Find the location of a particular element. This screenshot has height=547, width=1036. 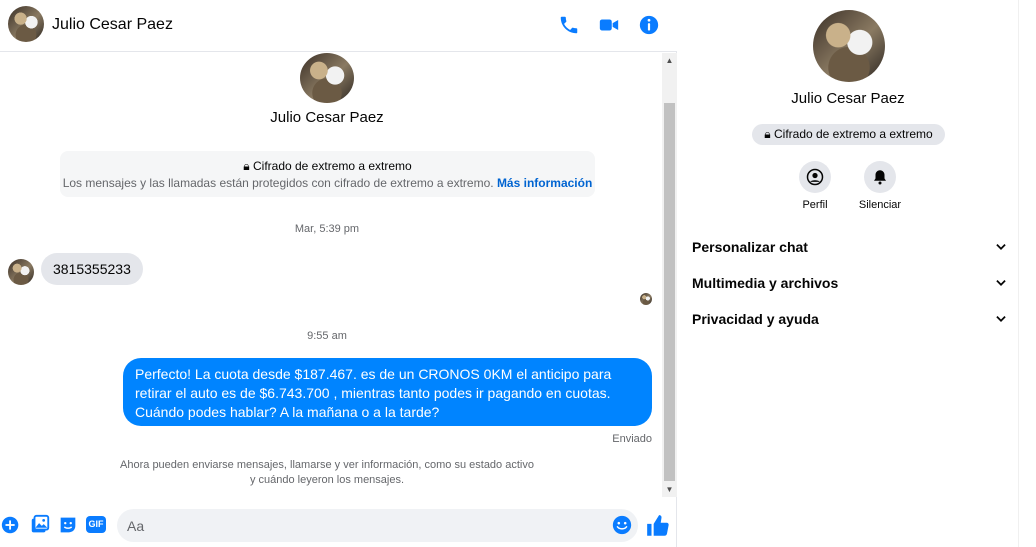

incoming-message: 3815355233 is located at coordinates (92, 269).